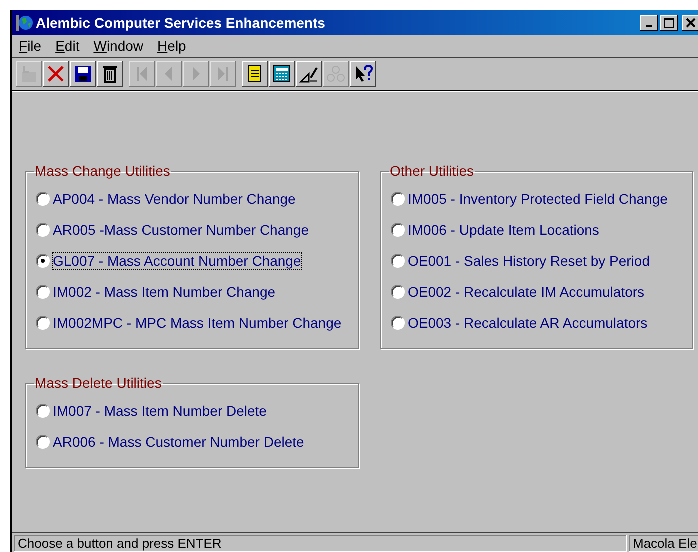  I want to click on status-panel: Macola Ele, so click(663, 543).